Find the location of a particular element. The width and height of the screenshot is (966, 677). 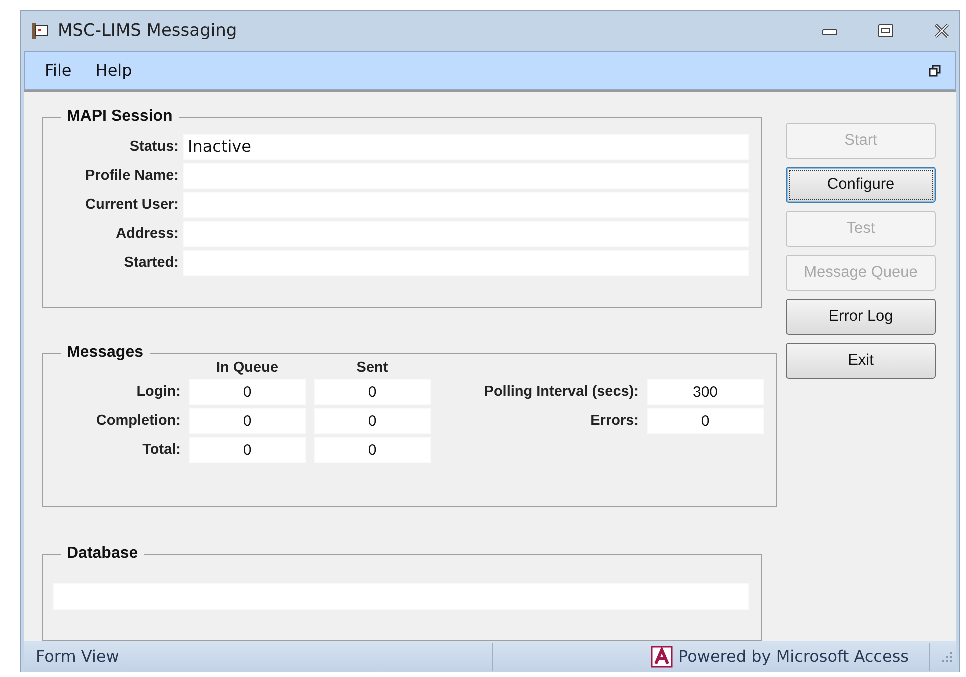

group-title: MAPI Session is located at coordinates (120, 117).